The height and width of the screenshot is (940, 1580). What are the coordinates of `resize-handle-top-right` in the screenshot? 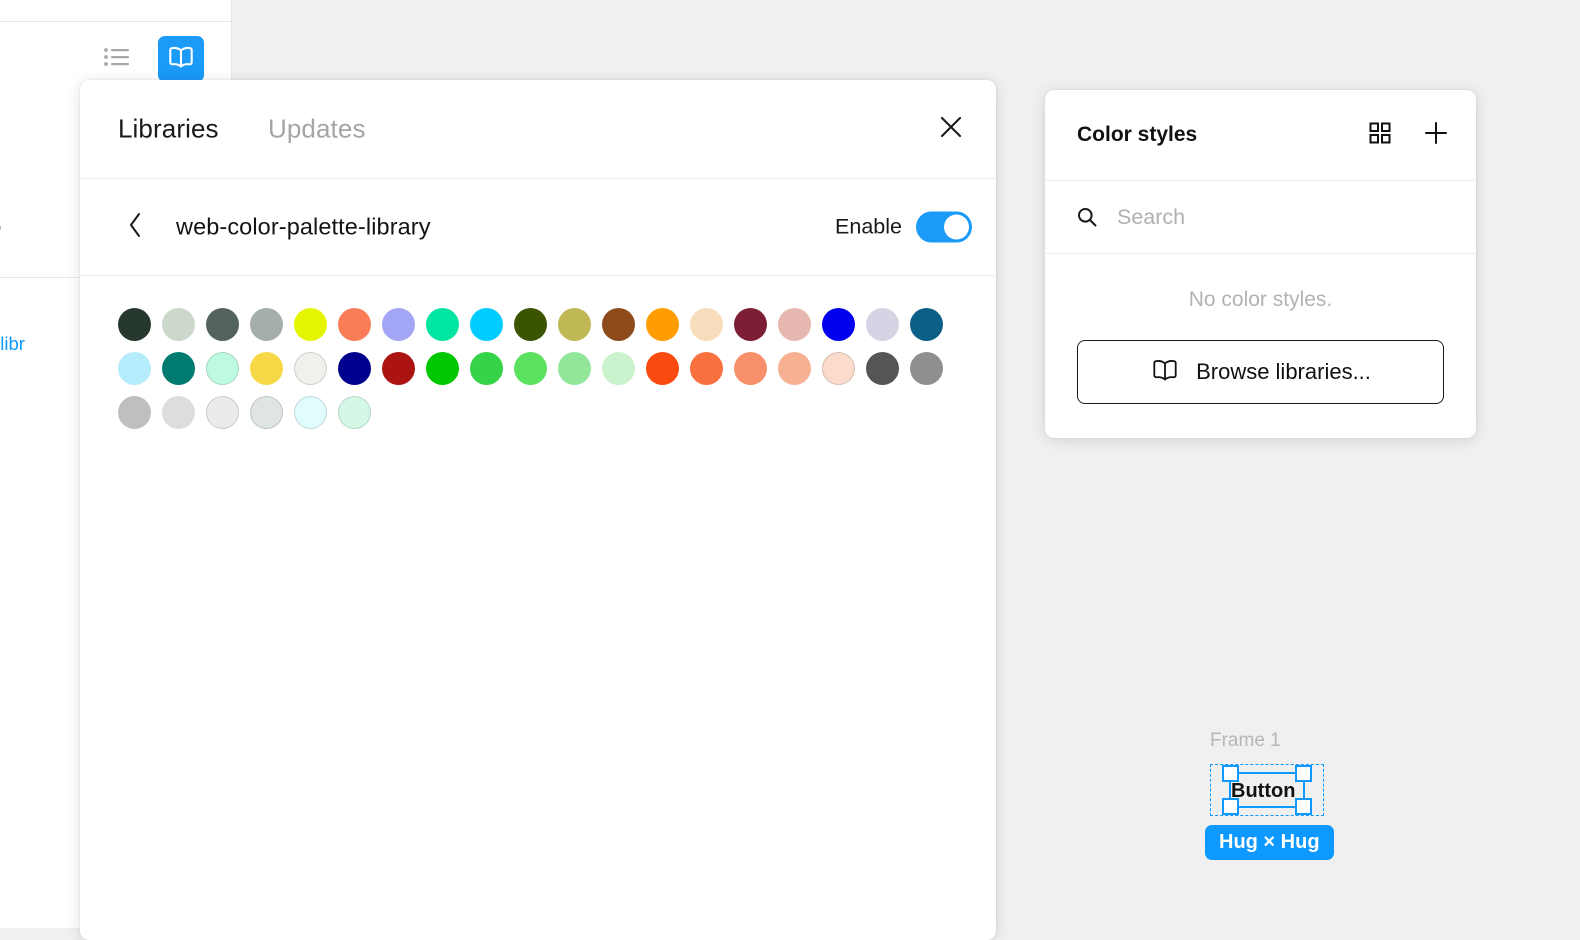 It's located at (1303, 773).